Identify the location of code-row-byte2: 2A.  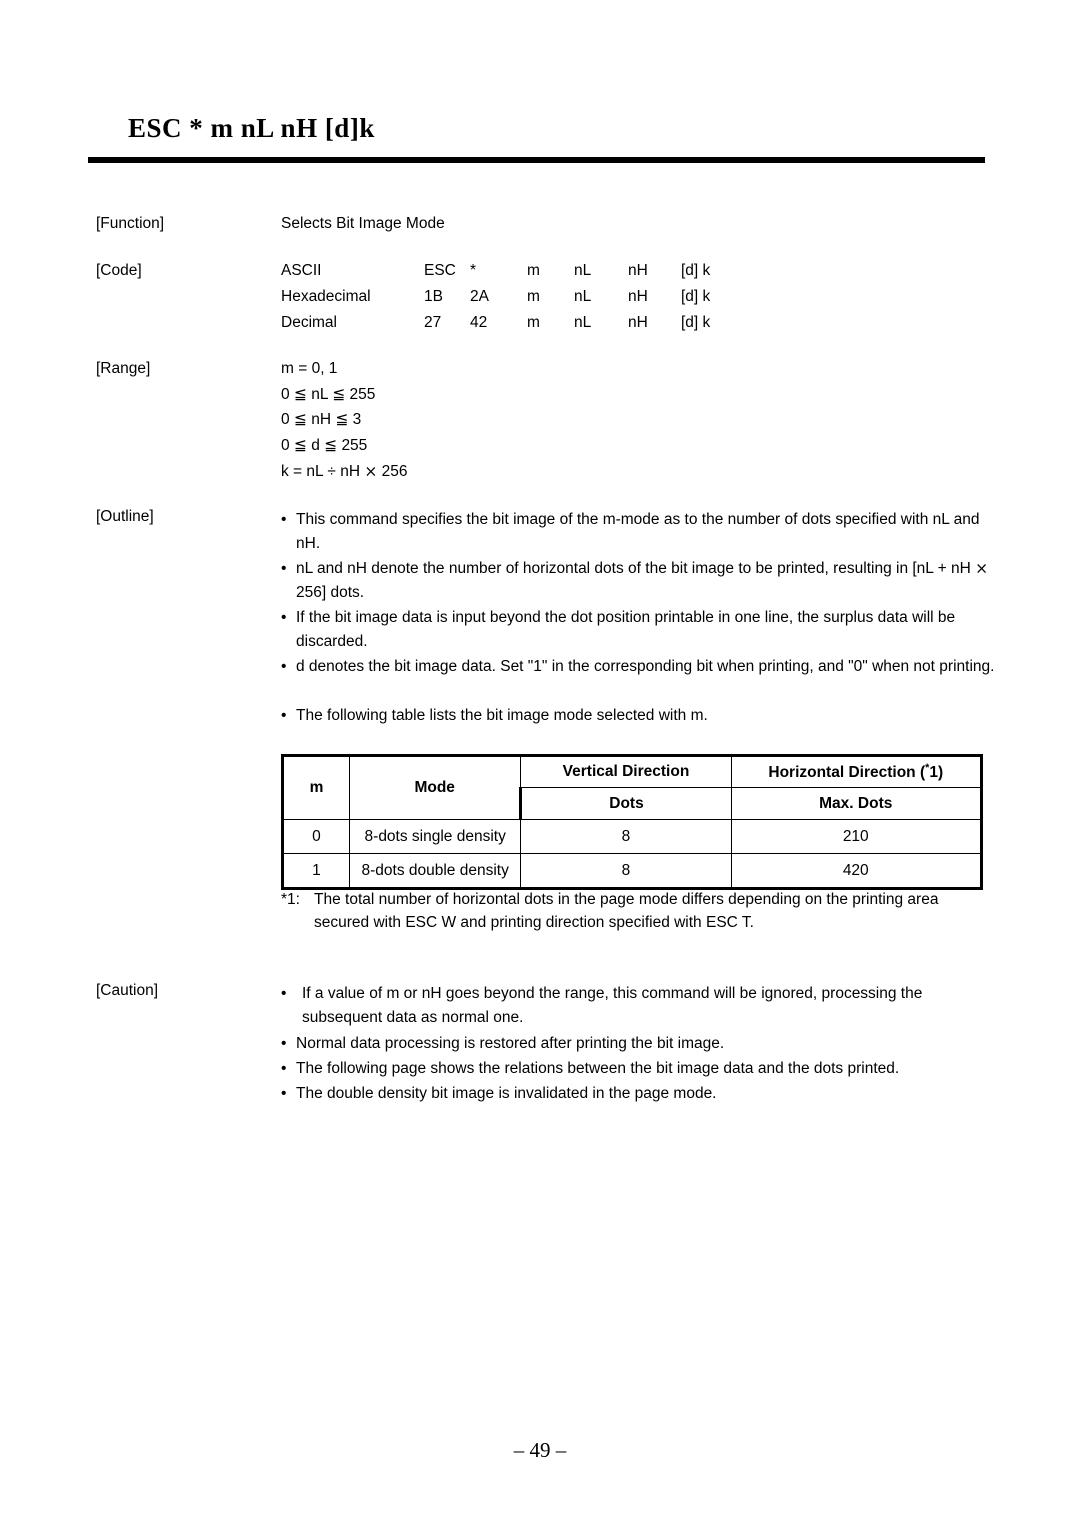
(479, 296).